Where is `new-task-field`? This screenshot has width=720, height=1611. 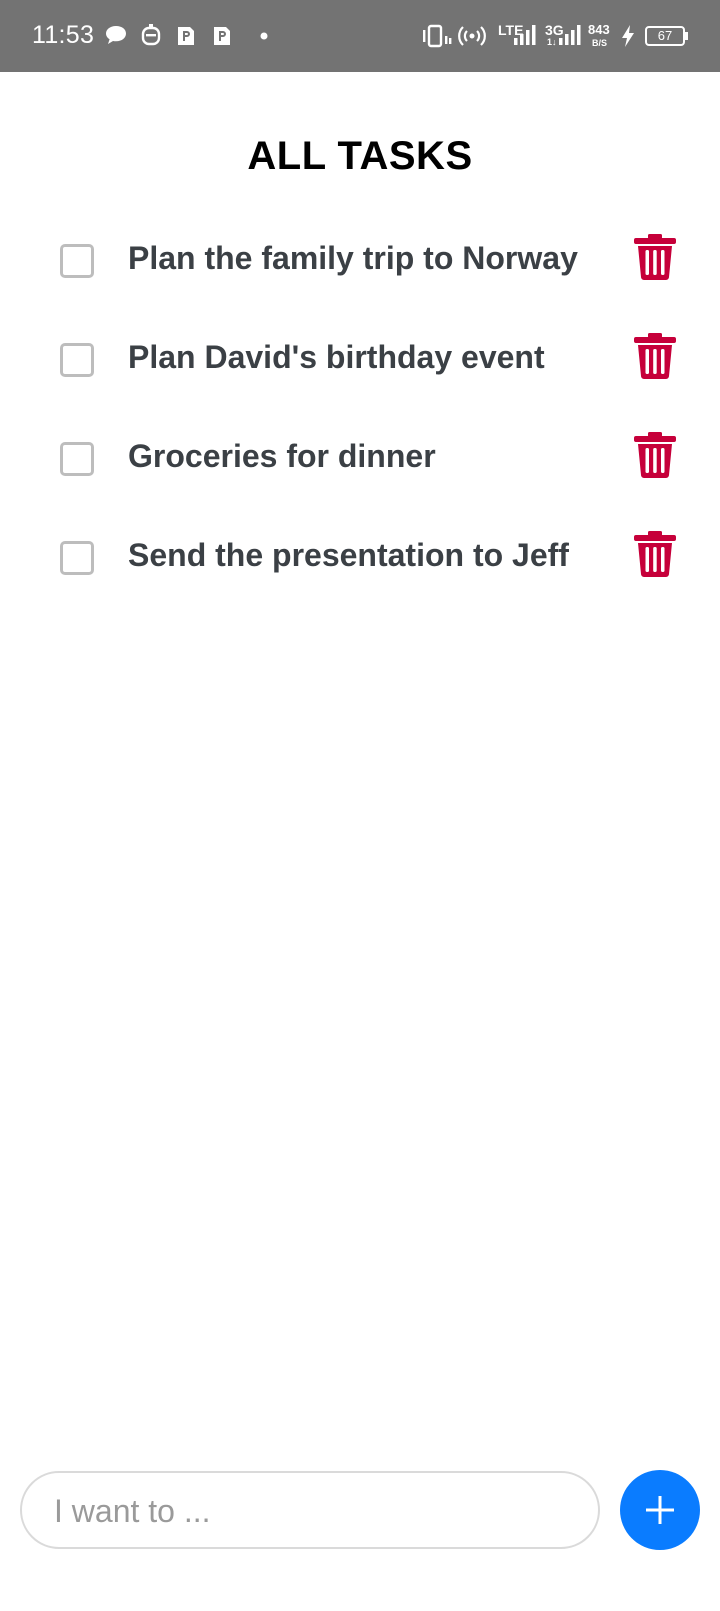 new-task-field is located at coordinates (310, 1510).